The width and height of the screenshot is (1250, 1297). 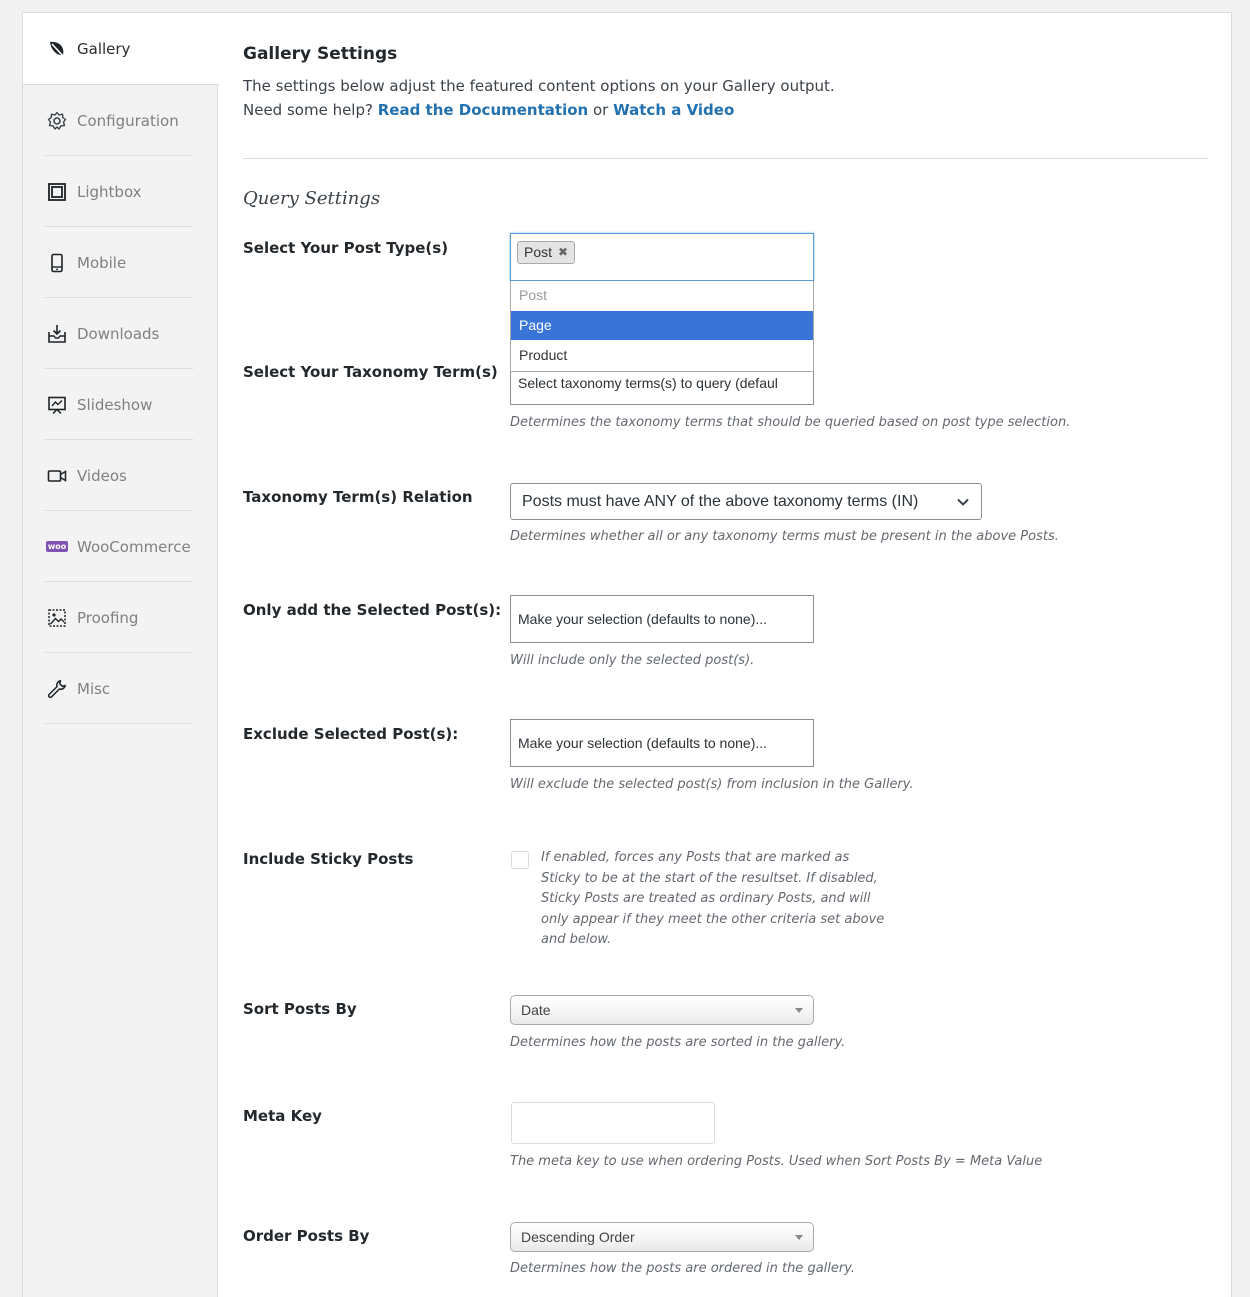 I want to click on selected-token-post: Post ✖, so click(x=546, y=252).